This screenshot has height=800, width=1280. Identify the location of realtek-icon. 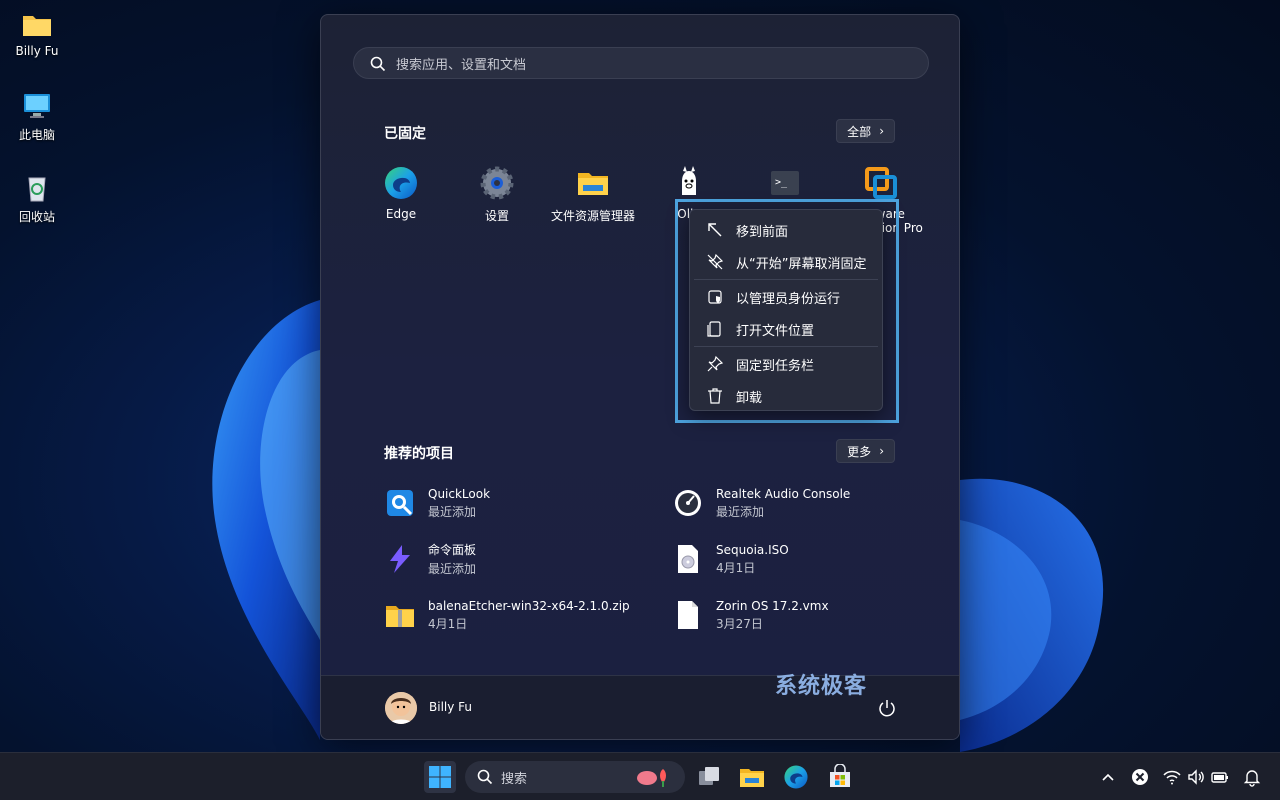
(688, 503).